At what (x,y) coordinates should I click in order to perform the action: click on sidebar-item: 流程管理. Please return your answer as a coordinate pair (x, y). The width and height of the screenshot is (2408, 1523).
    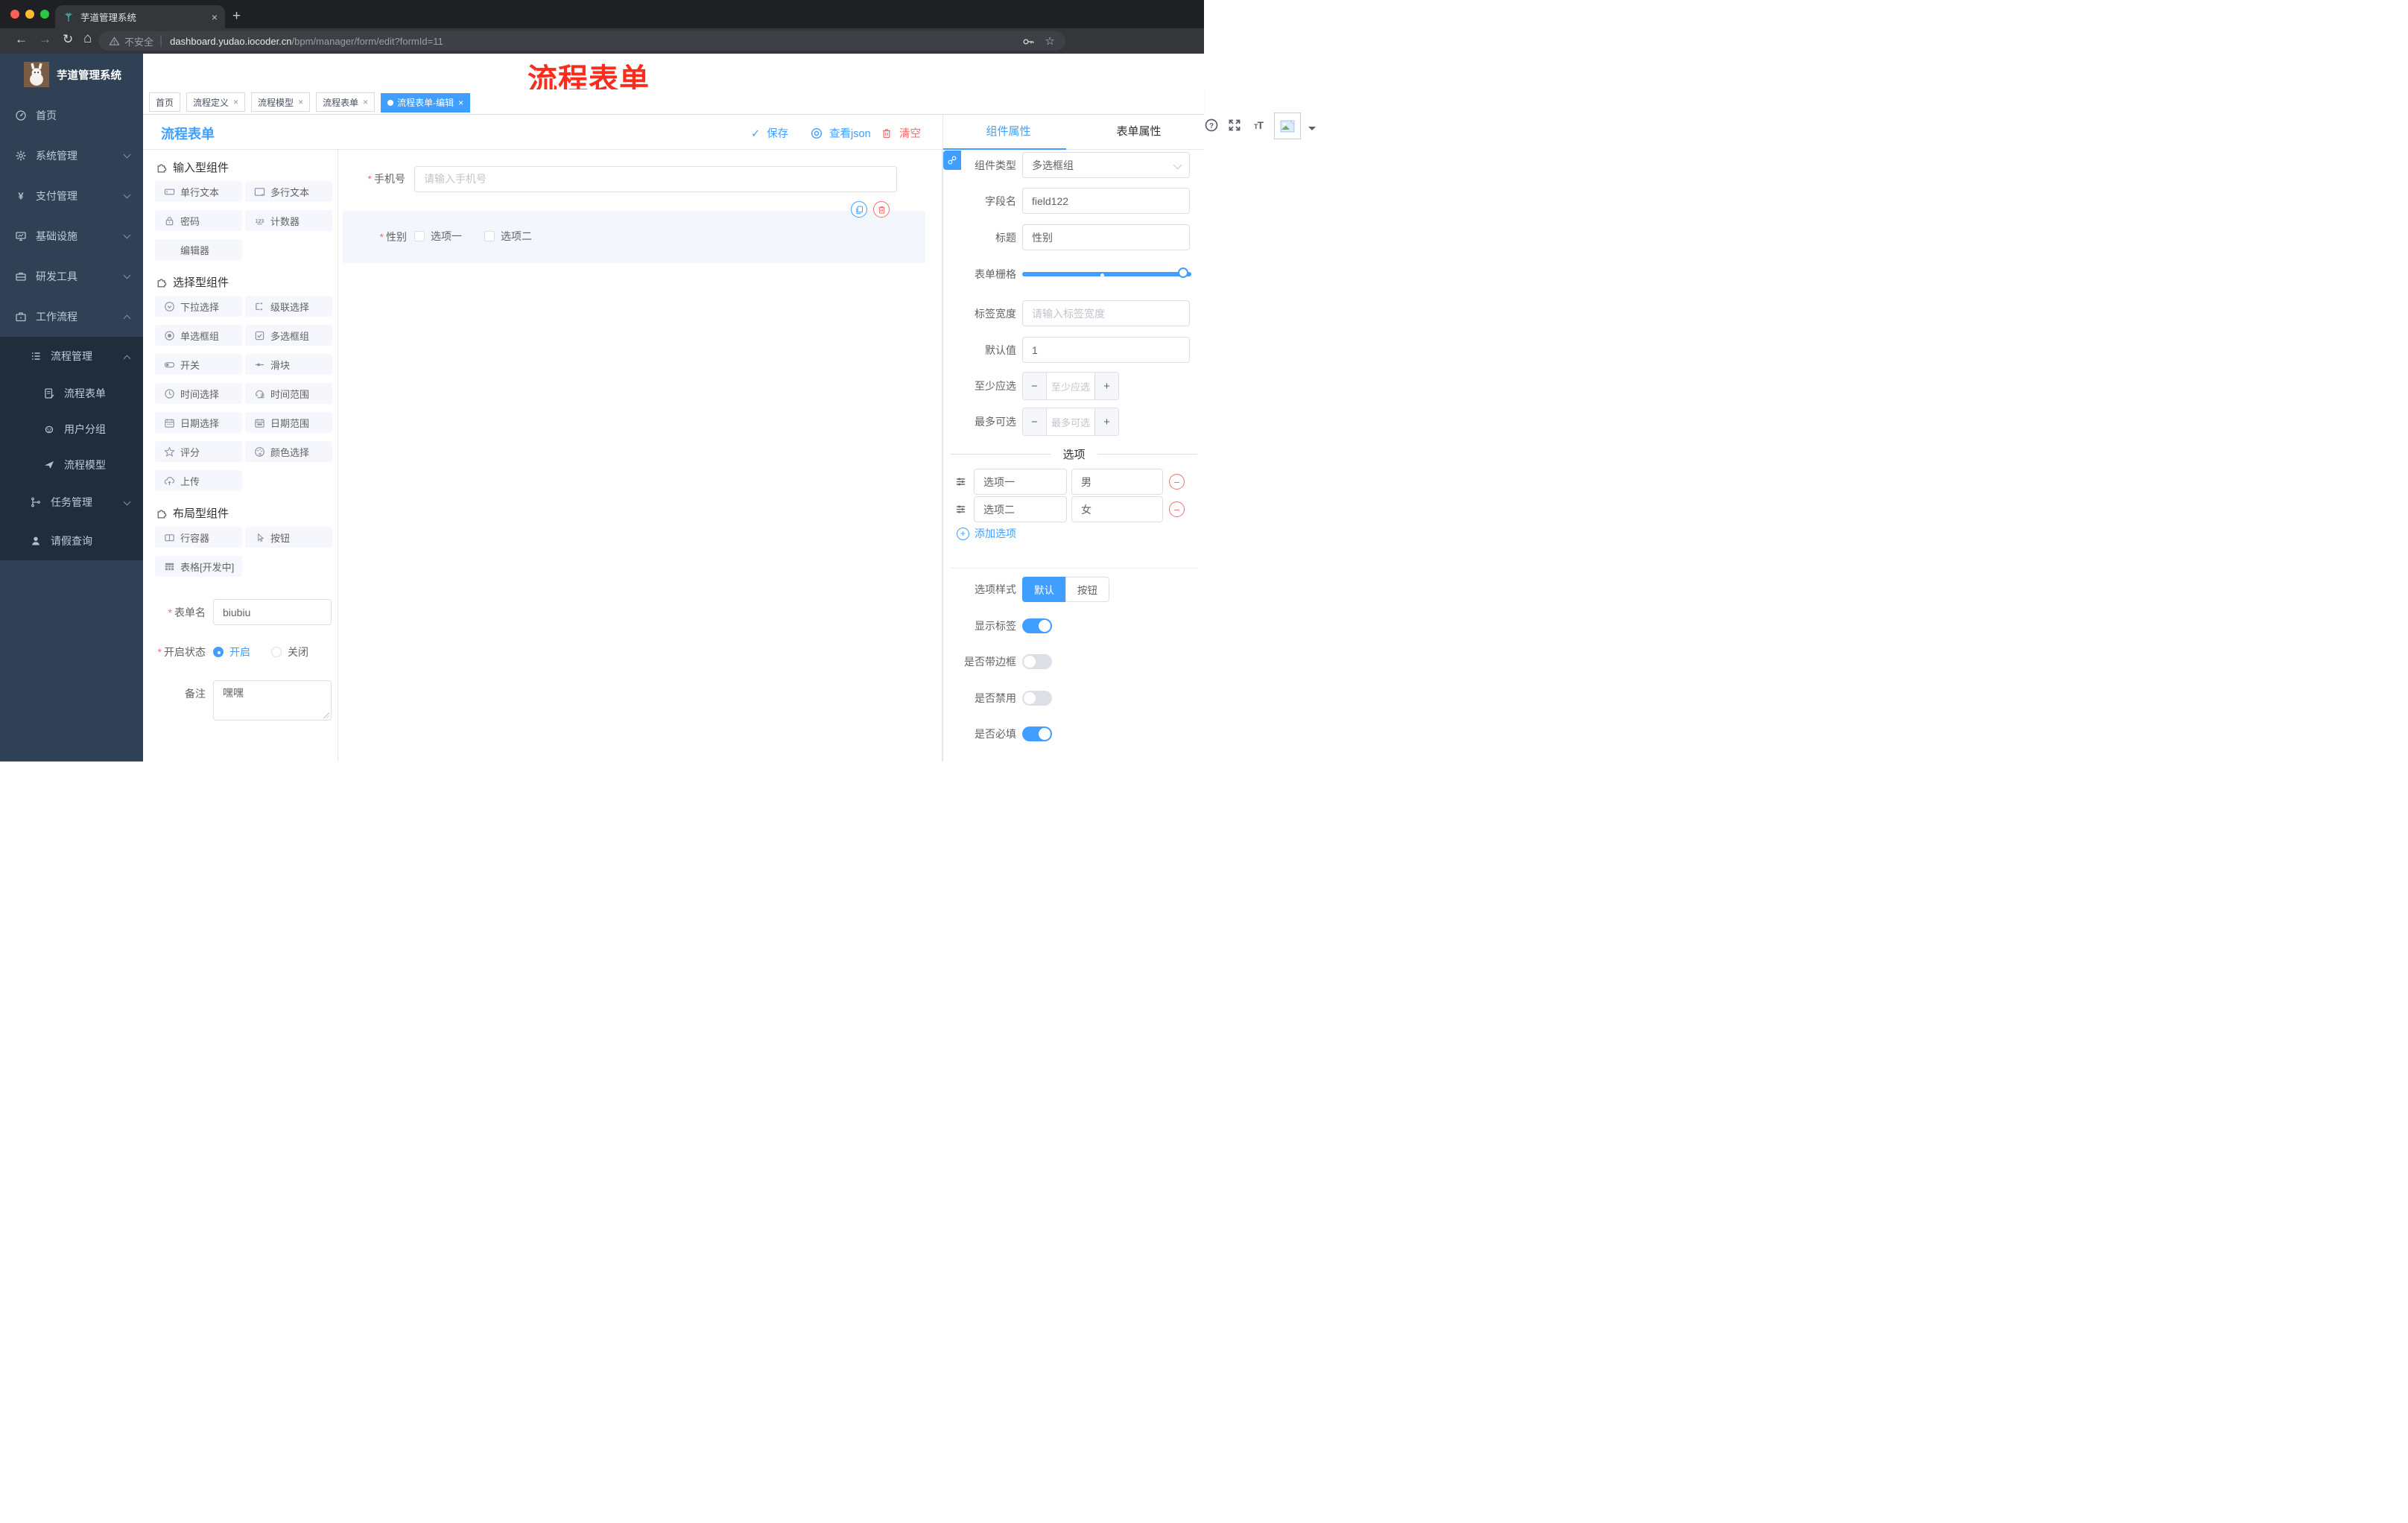
    Looking at the image, I should click on (71, 357).